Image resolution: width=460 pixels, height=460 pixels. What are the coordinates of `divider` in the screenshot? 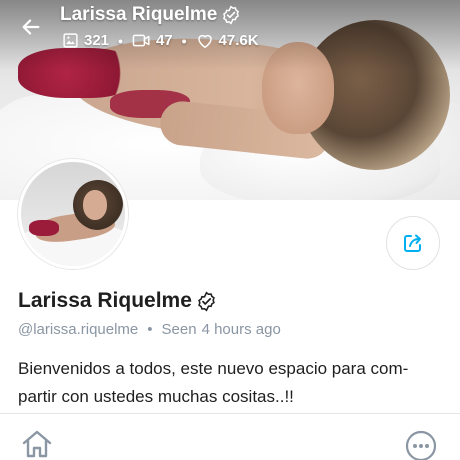 It's located at (230, 413).